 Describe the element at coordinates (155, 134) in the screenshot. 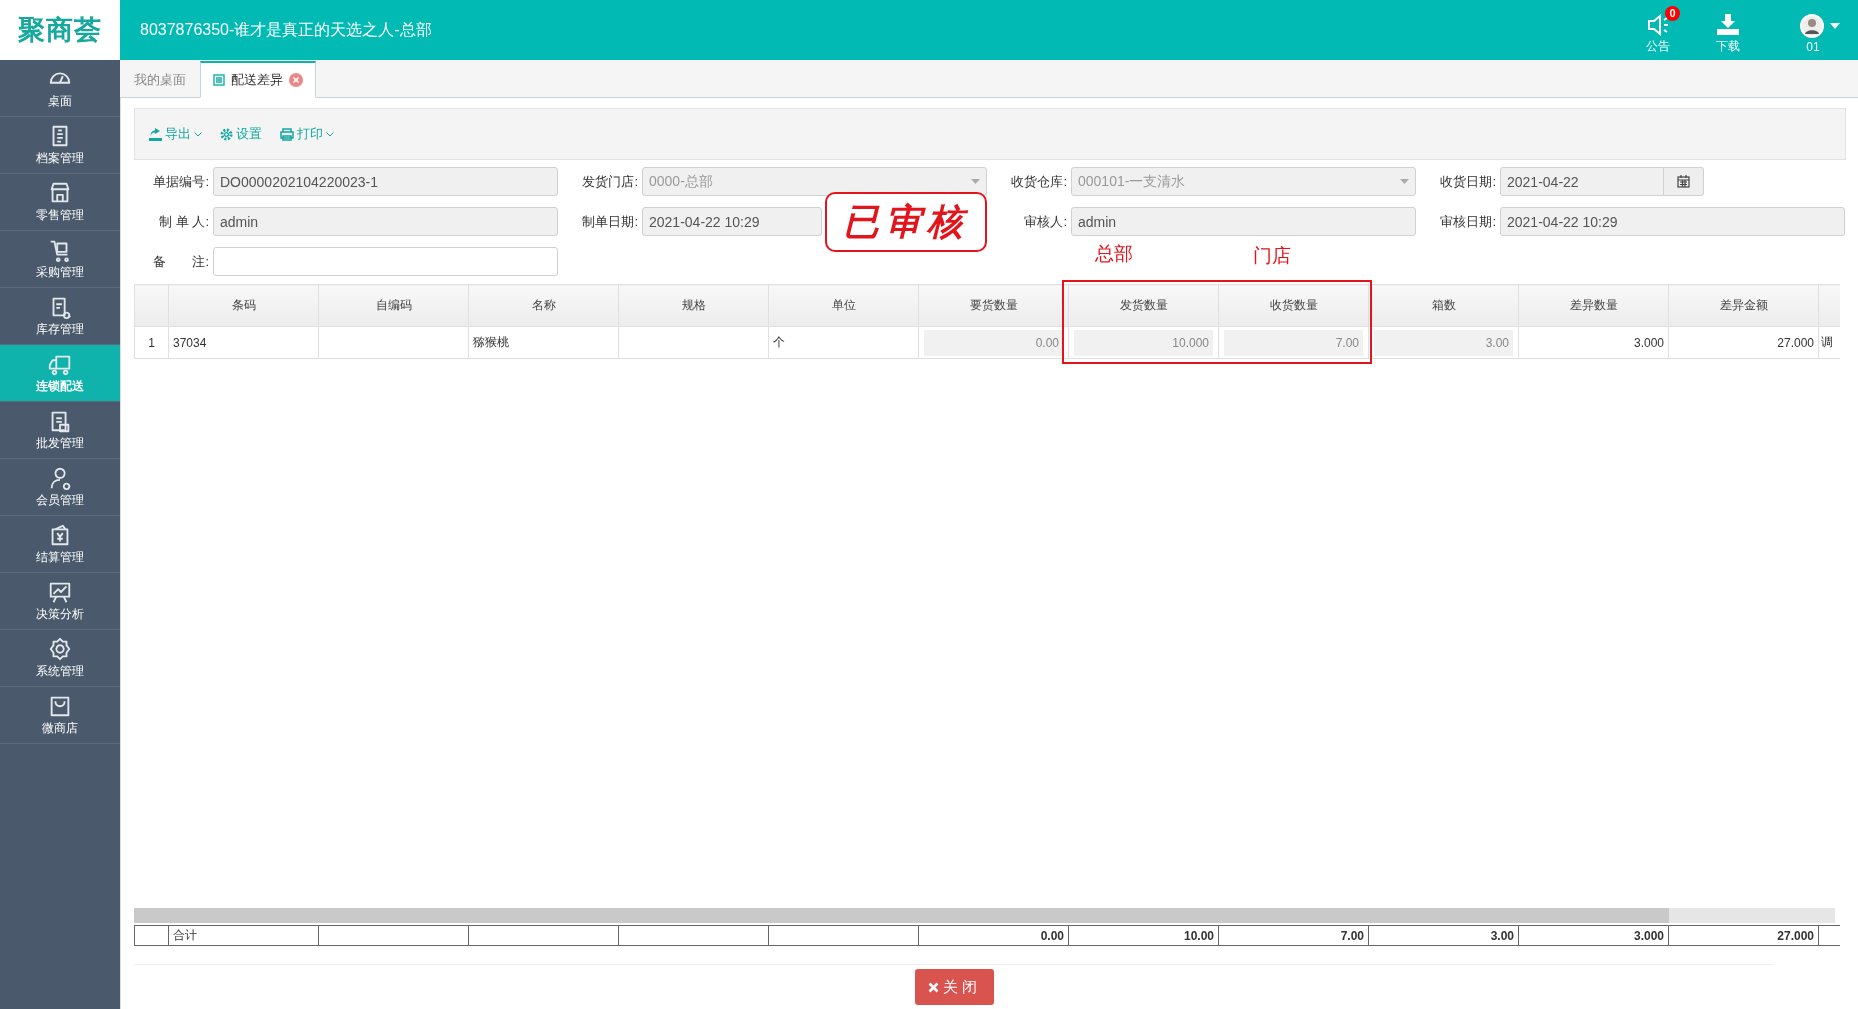

I see `export-icon` at that location.